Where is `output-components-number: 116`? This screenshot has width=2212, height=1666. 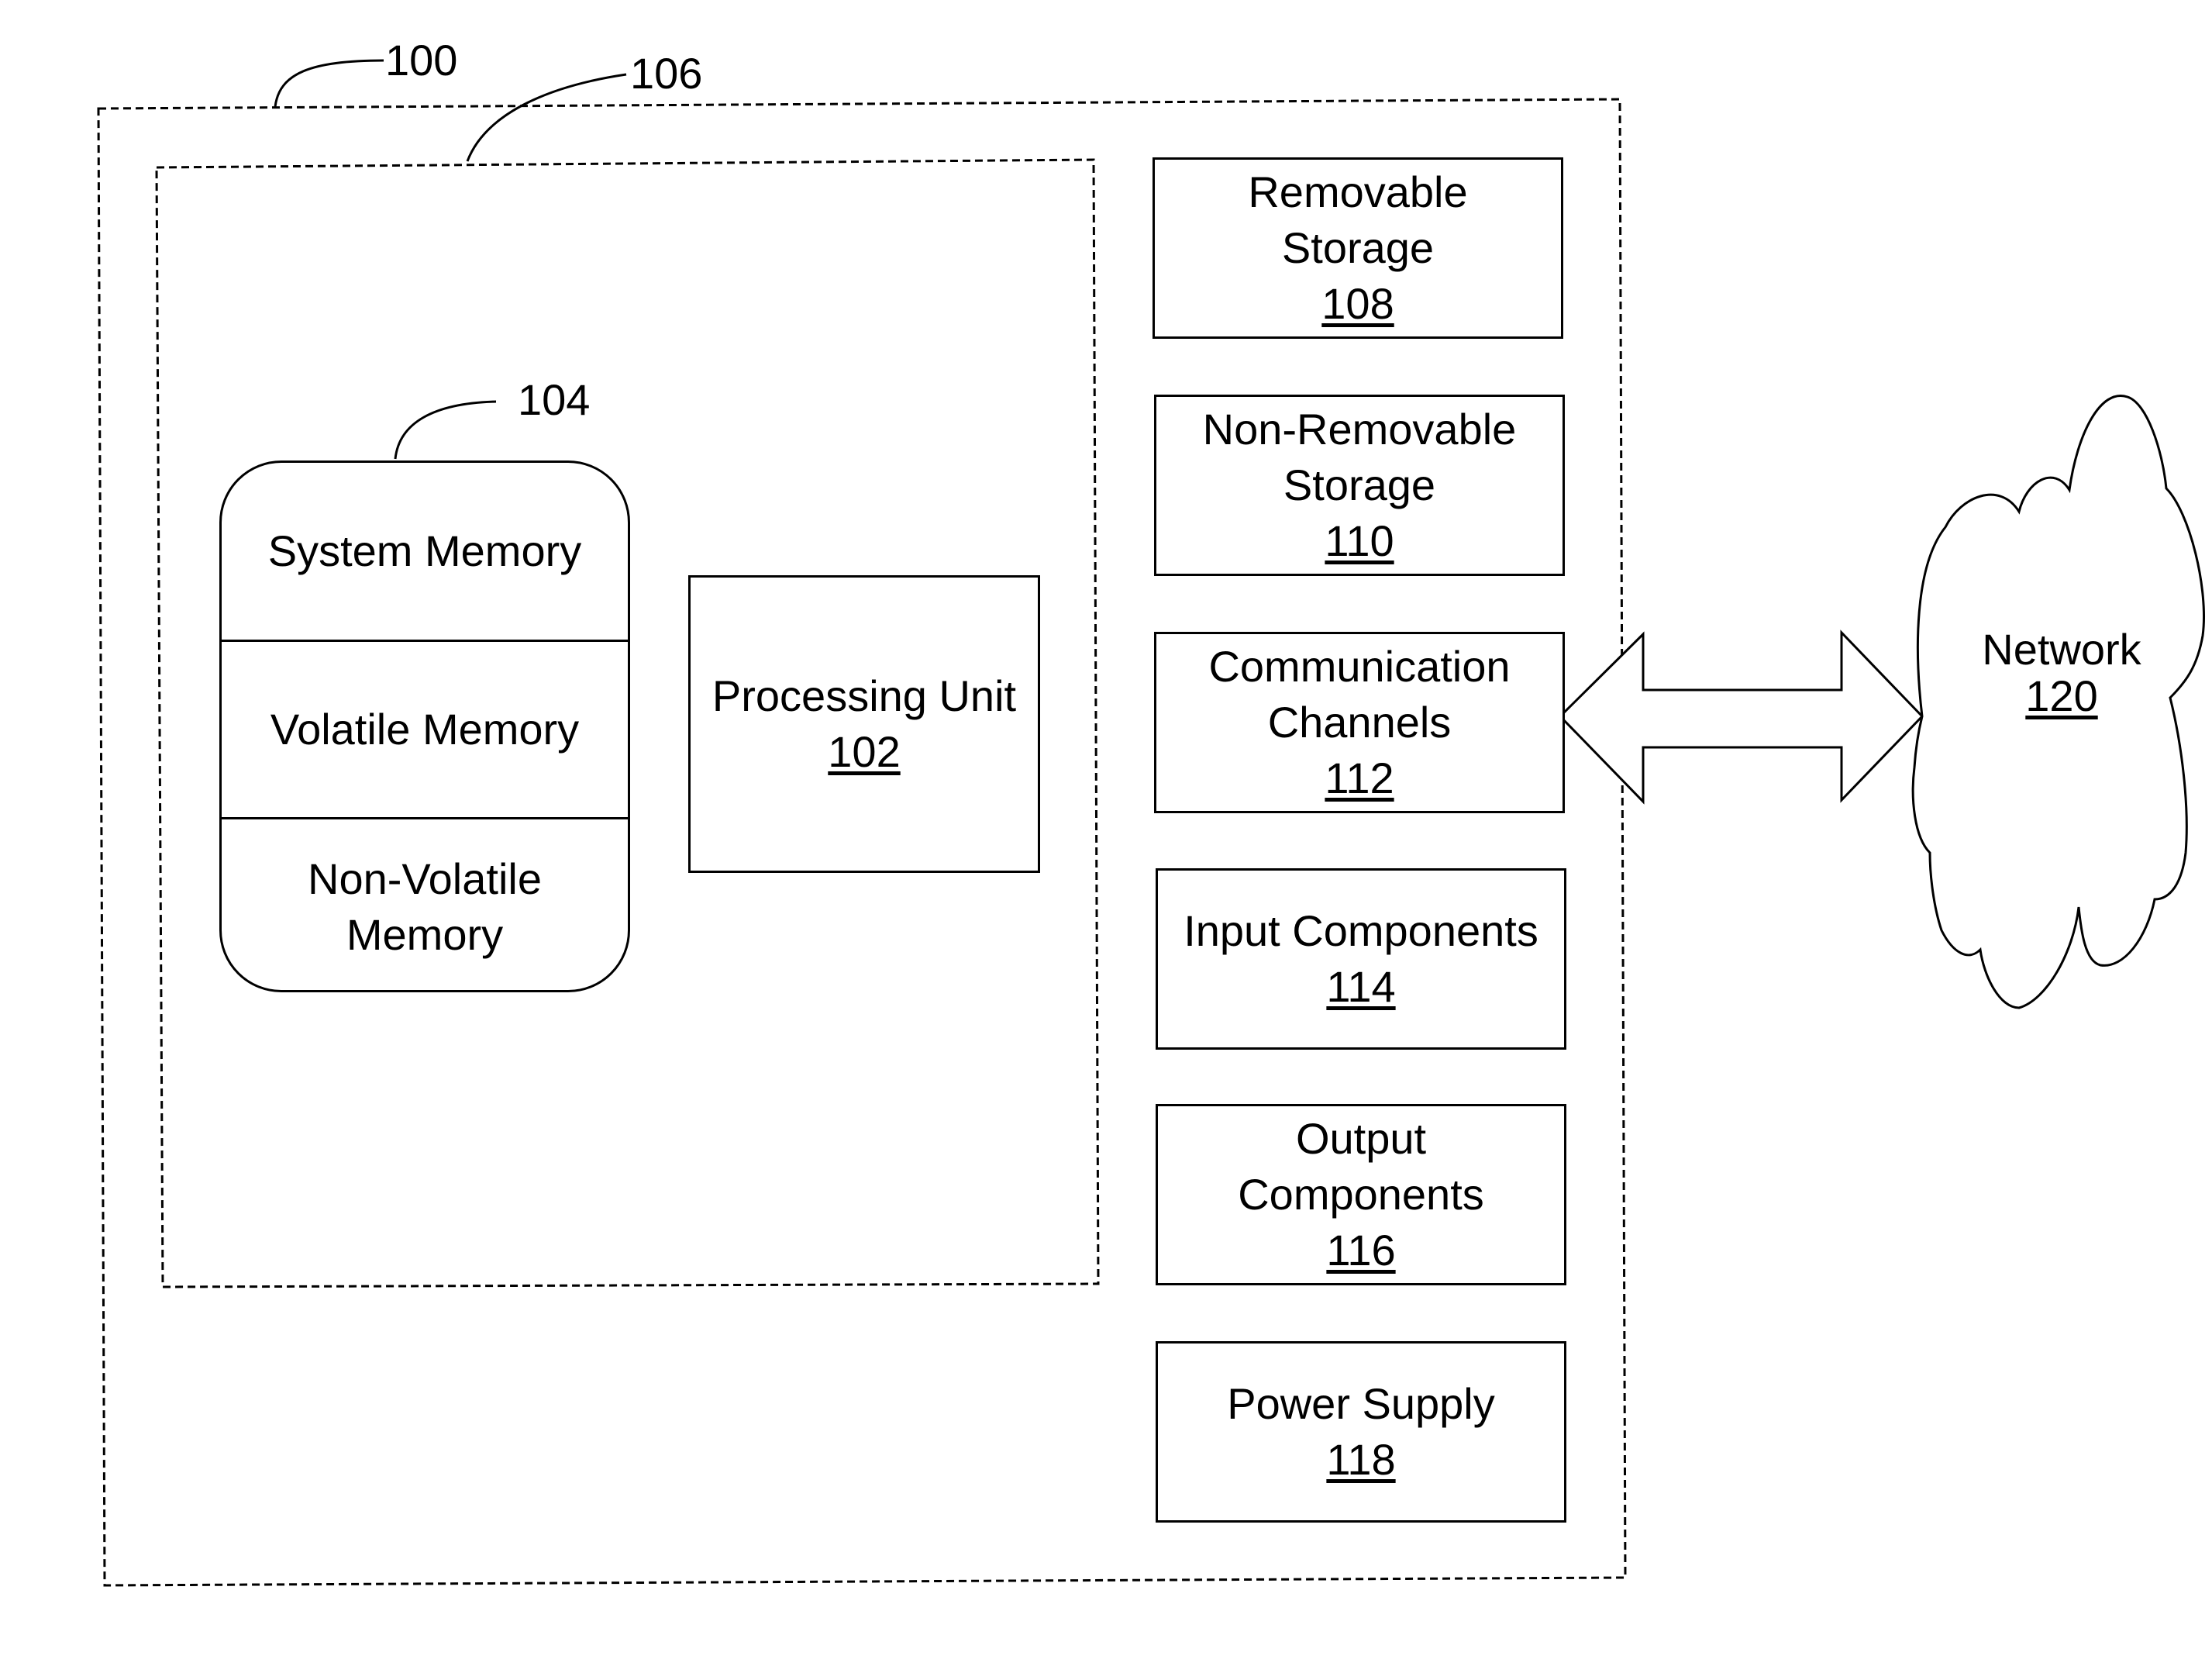 output-components-number: 116 is located at coordinates (1361, 1250).